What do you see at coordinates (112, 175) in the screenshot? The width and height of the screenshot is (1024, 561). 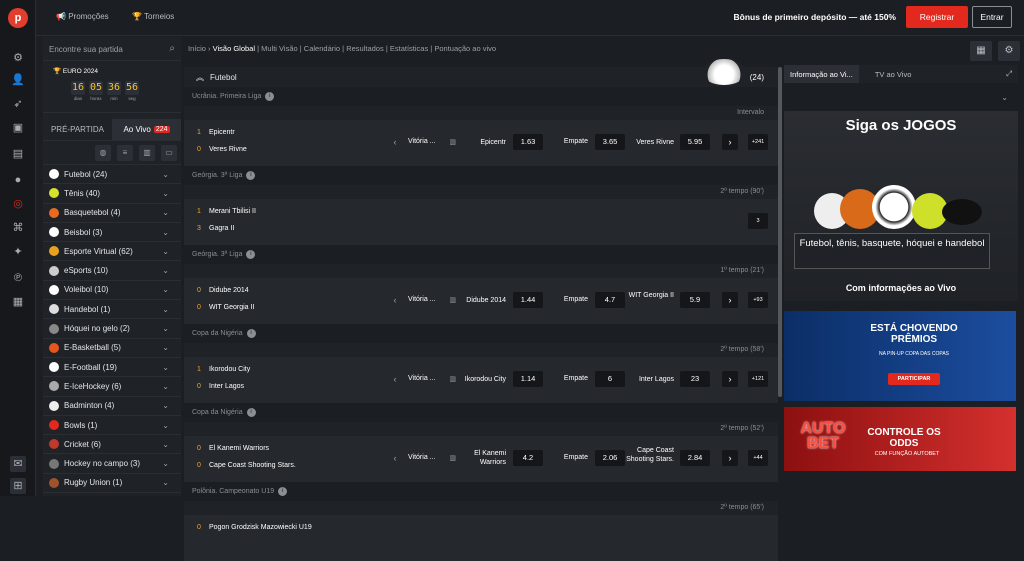 I see `sidebar-item-sport: Futebol (24) ⌄` at bounding box center [112, 175].